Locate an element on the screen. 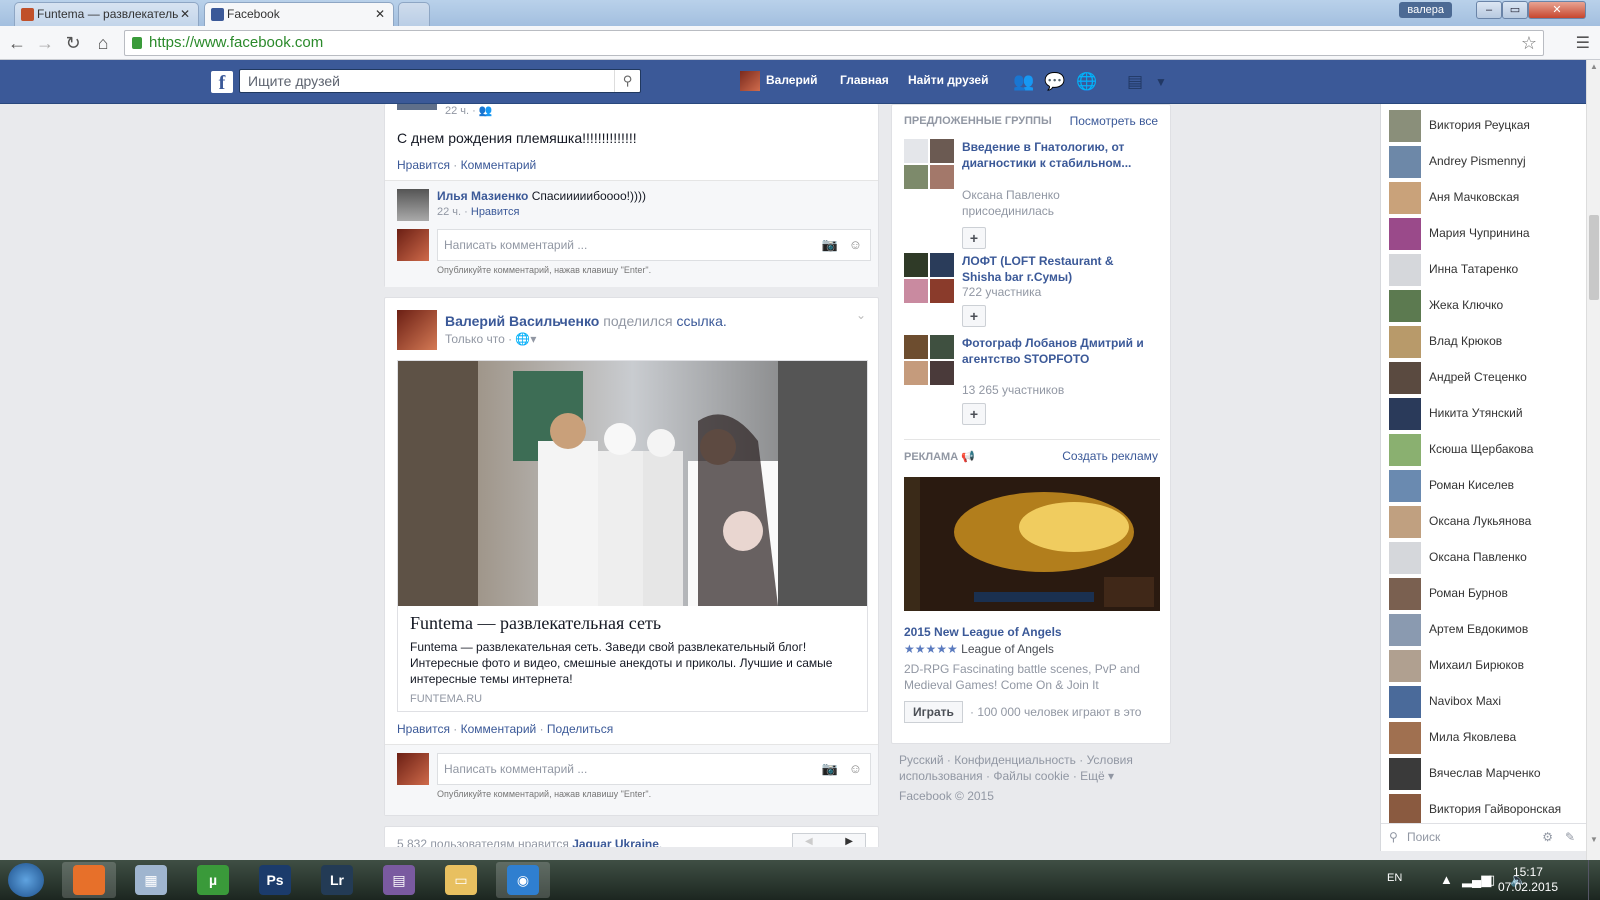  my-avatar is located at coordinates (413, 769).